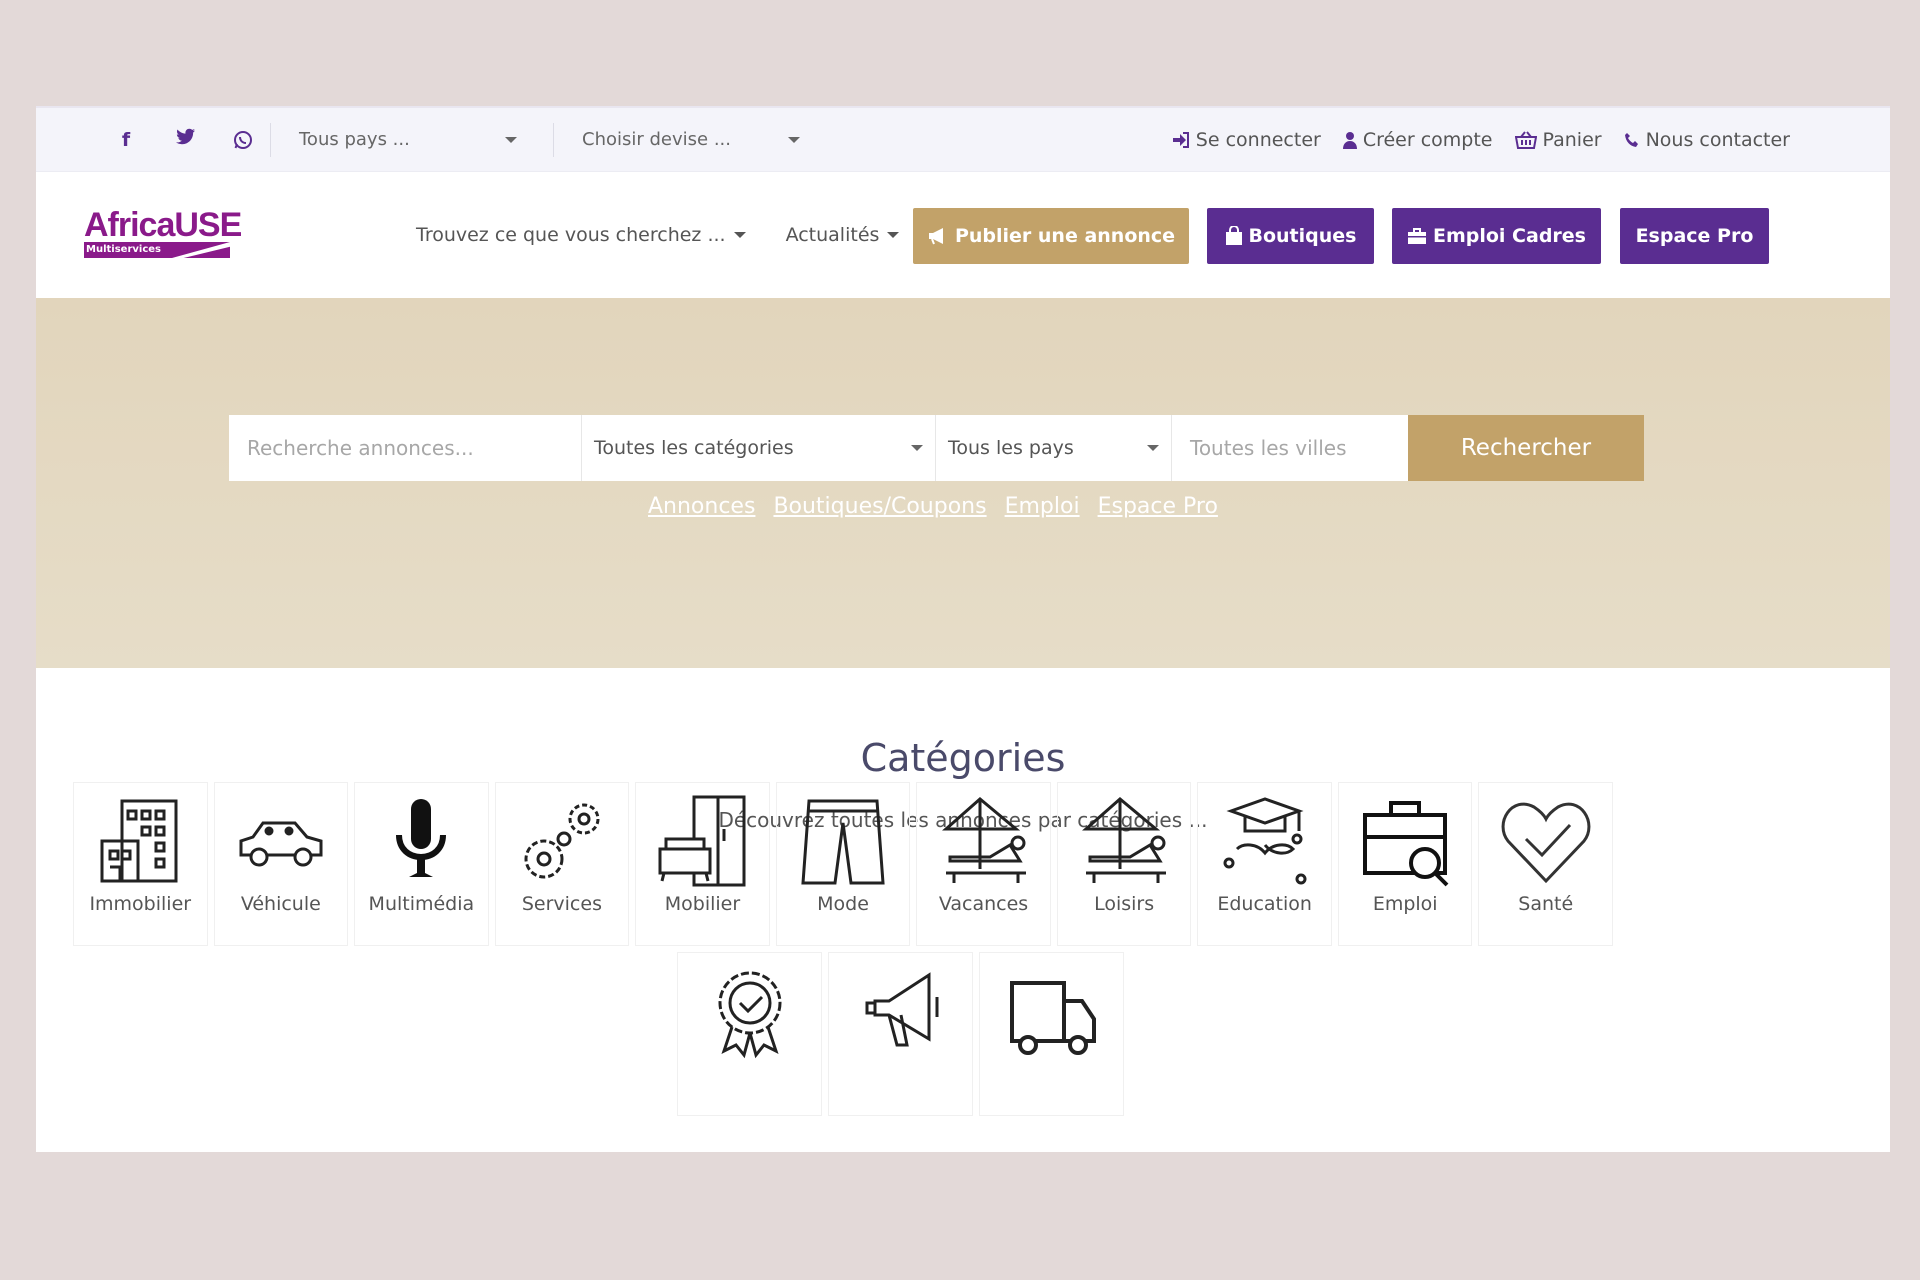  I want to click on gears-icon, so click(562, 841).